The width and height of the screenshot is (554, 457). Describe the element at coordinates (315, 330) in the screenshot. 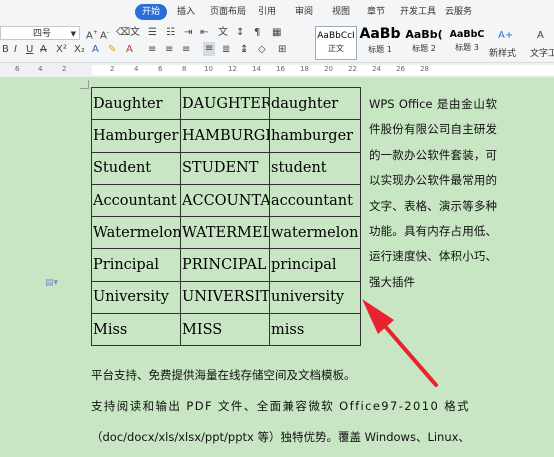

I see `table-cell: miss` at that location.